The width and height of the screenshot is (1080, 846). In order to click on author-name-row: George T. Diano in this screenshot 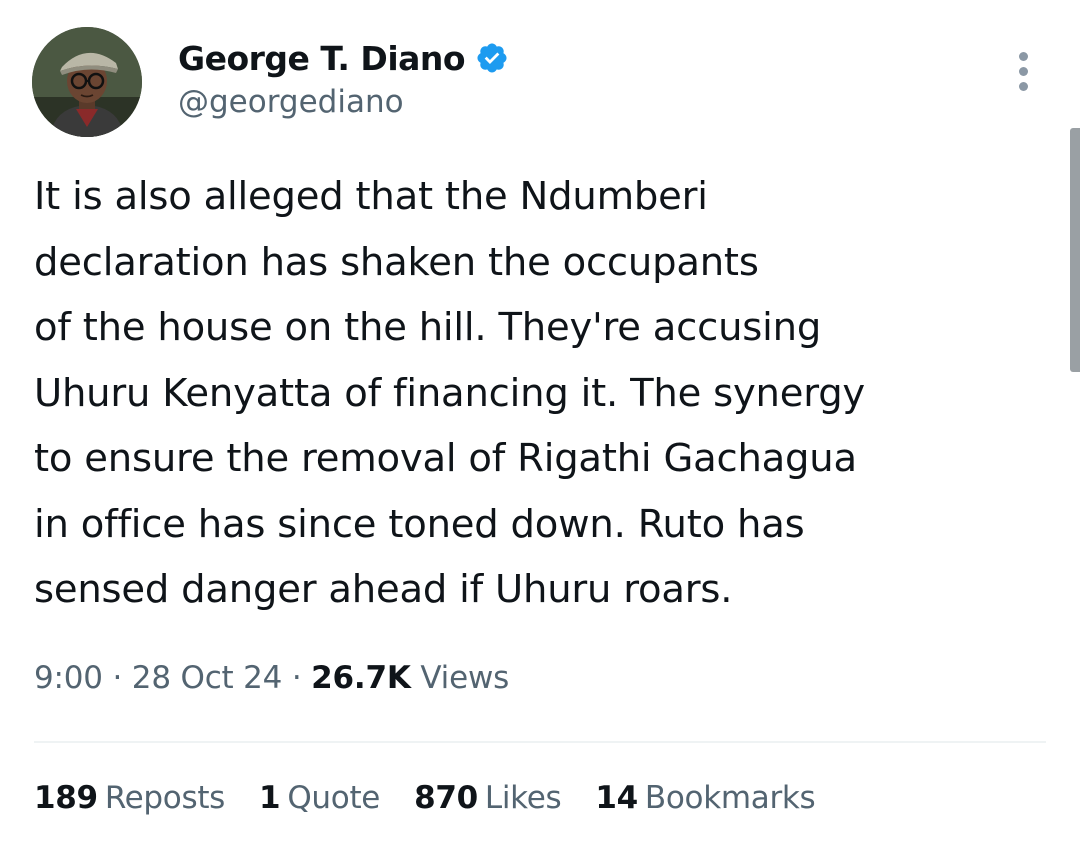, I will do `click(343, 58)`.